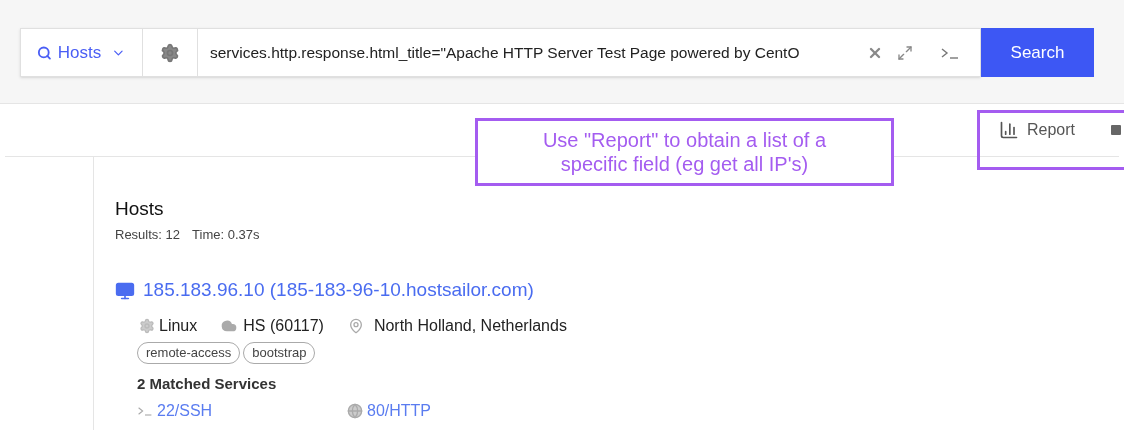 This screenshot has height=430, width=1124. What do you see at coordinates (125, 290) in the screenshot?
I see `monitor-icon` at bounding box center [125, 290].